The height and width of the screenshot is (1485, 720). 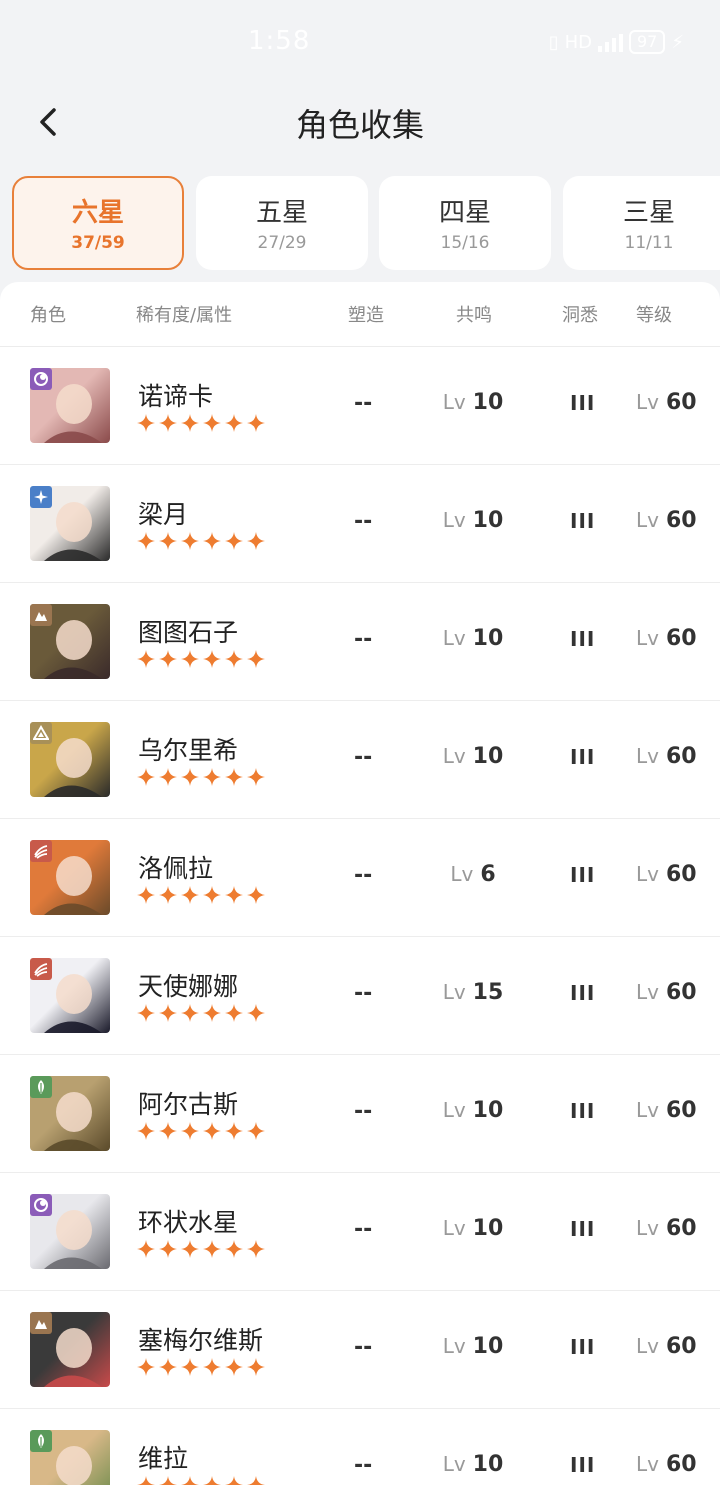 I want to click on triangle-icon, so click(x=41, y=733).